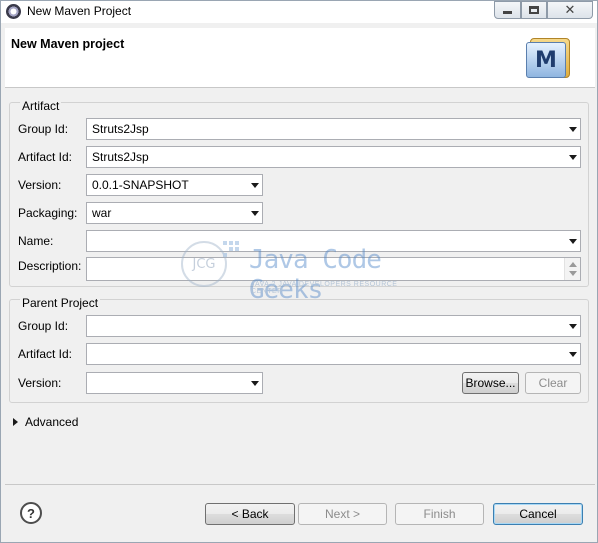 This screenshot has width=598, height=543. I want to click on packaging-label: Packaging:, so click(48, 213).